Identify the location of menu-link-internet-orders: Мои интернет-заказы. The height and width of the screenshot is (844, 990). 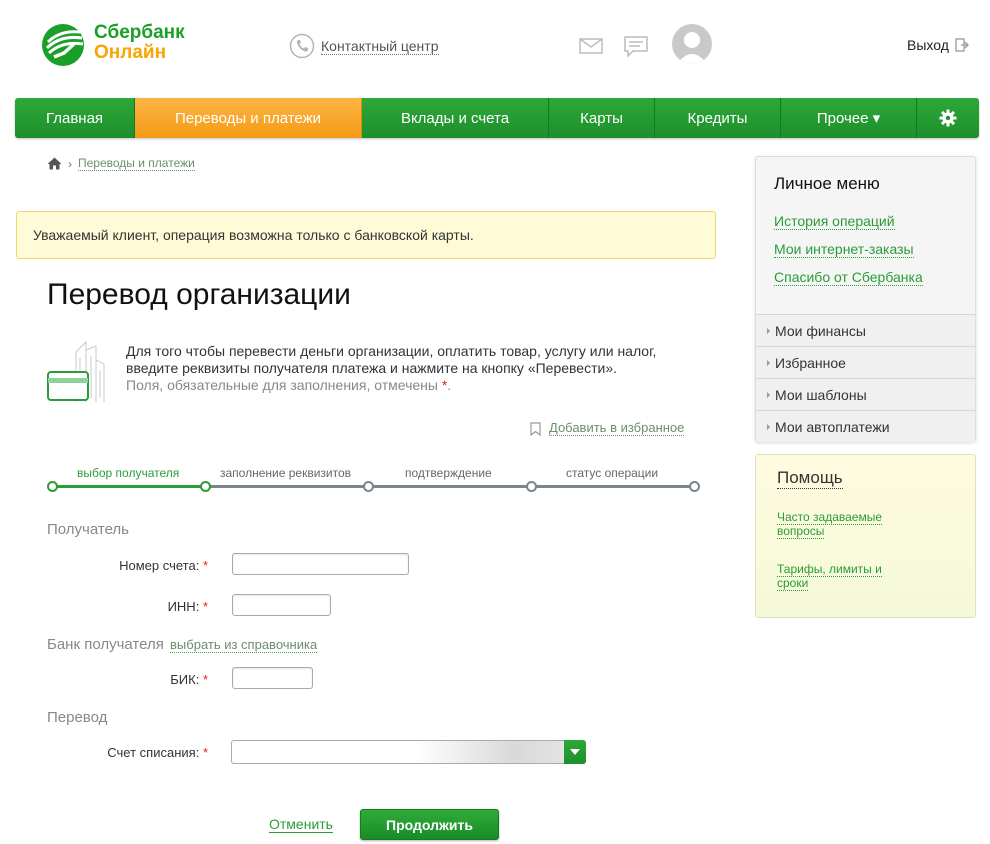
(844, 249).